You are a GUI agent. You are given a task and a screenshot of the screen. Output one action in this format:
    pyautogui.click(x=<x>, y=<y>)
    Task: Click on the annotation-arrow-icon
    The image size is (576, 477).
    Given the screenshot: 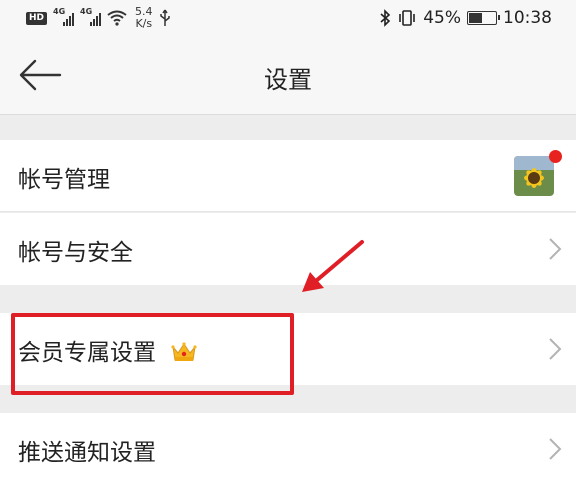 What is the action you would take?
    pyautogui.click(x=333, y=266)
    